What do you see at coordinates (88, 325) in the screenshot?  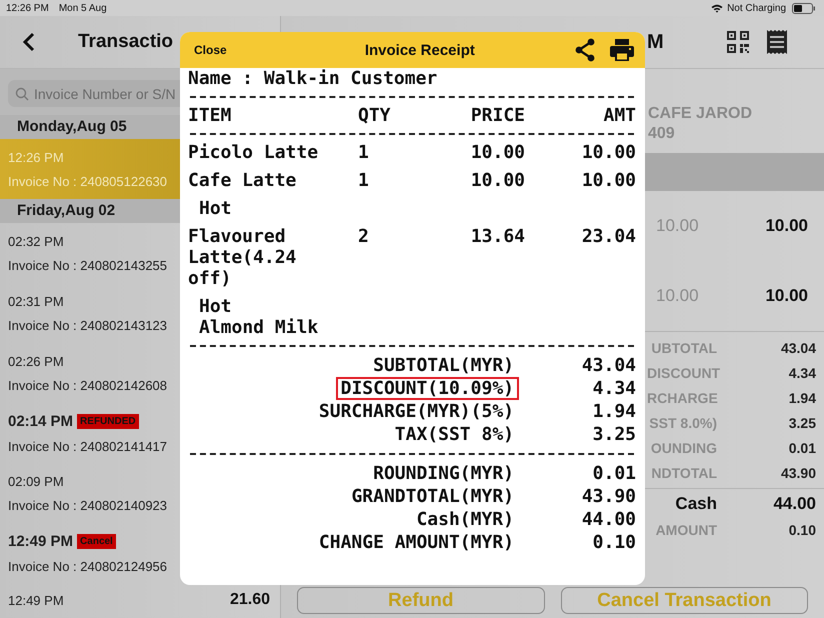 I see `invoice-number: Invoice No : 240802143123` at bounding box center [88, 325].